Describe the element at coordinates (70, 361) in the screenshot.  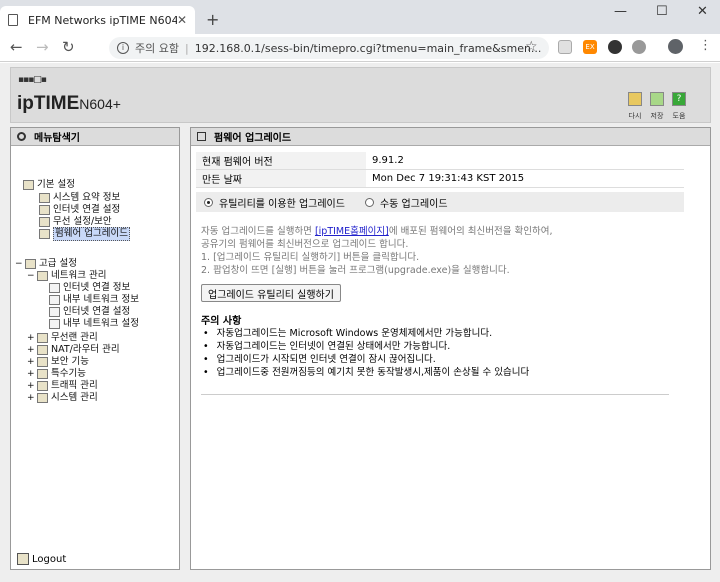
I see `tree-item-label: 보안 기능` at that location.